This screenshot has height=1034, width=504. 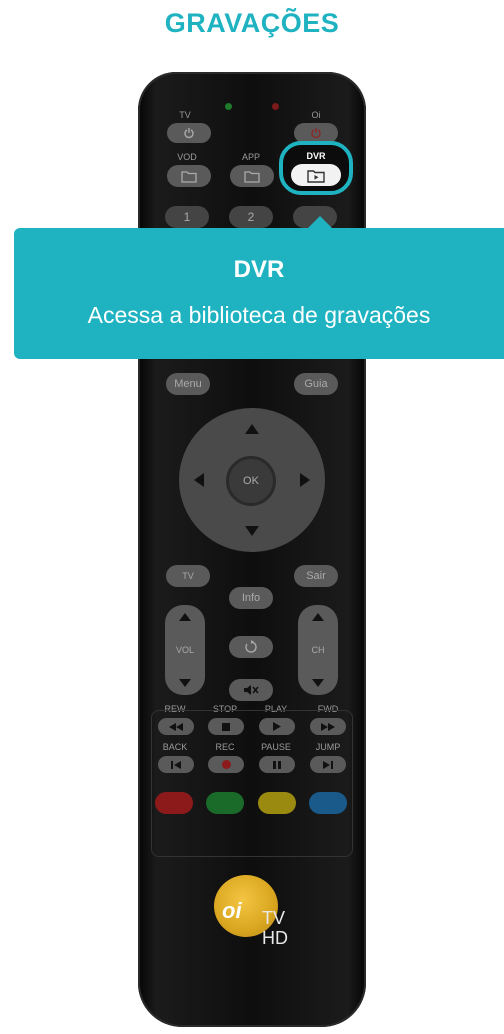 I want to click on mute-icon, so click(x=251, y=690).